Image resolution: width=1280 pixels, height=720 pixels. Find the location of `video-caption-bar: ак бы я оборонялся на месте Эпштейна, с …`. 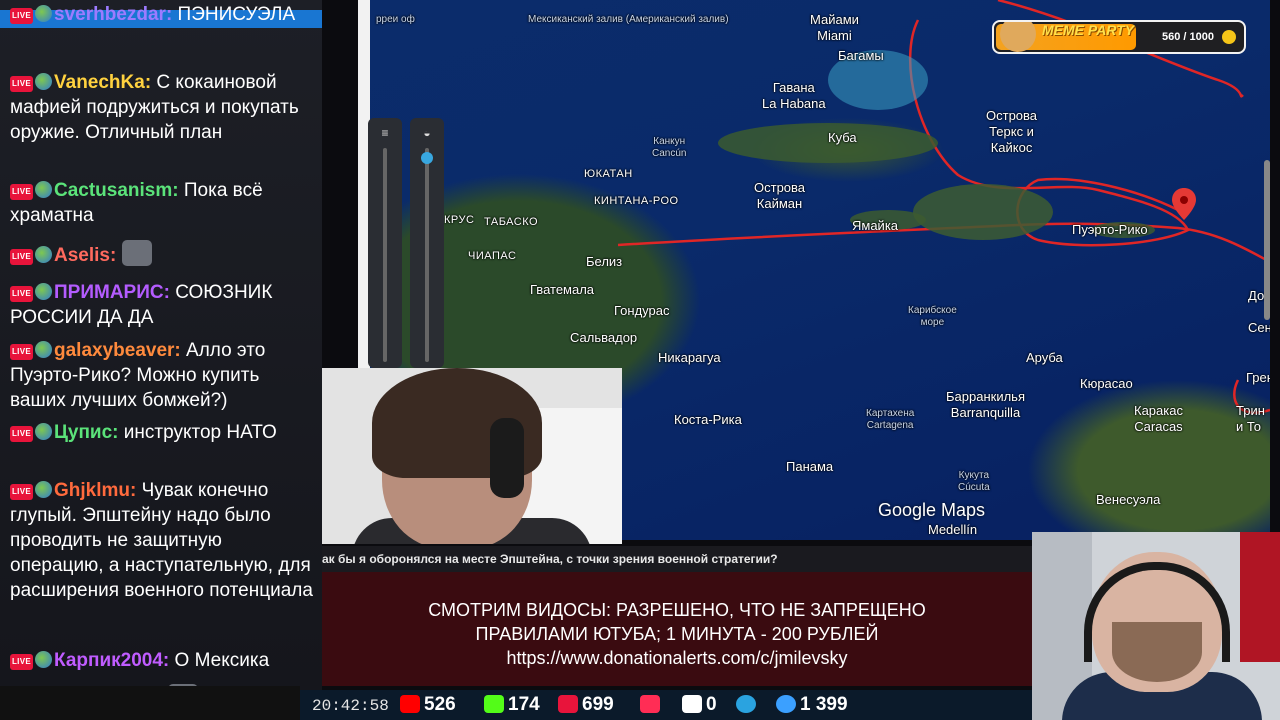

video-caption-bar: ак бы я оборонялся на месте Эпштейна, с … is located at coordinates (677, 559).